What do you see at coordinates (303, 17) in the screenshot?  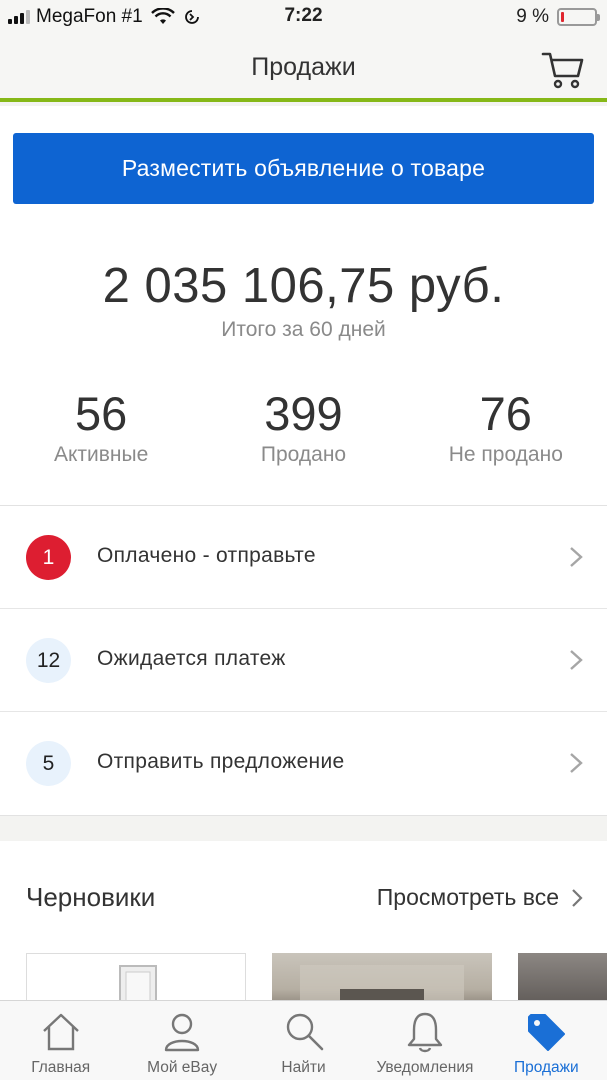 I see `status-bar: MegaFon #1 7:22 9 %` at bounding box center [303, 17].